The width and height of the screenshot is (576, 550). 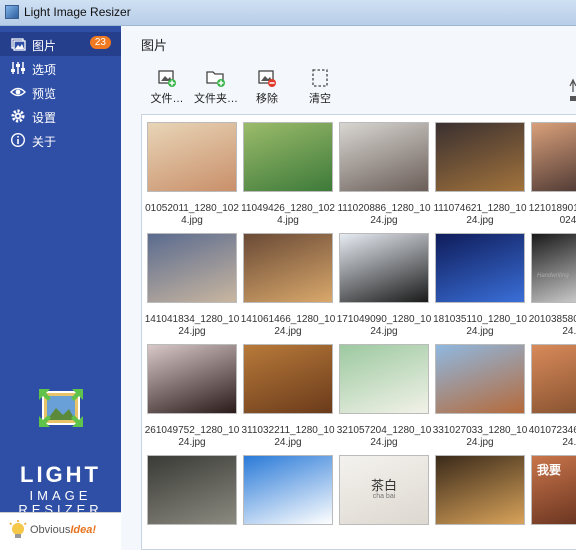 I want to click on thumbnail-filename: 311032211_1280_1024.jpg, so click(x=288, y=436).